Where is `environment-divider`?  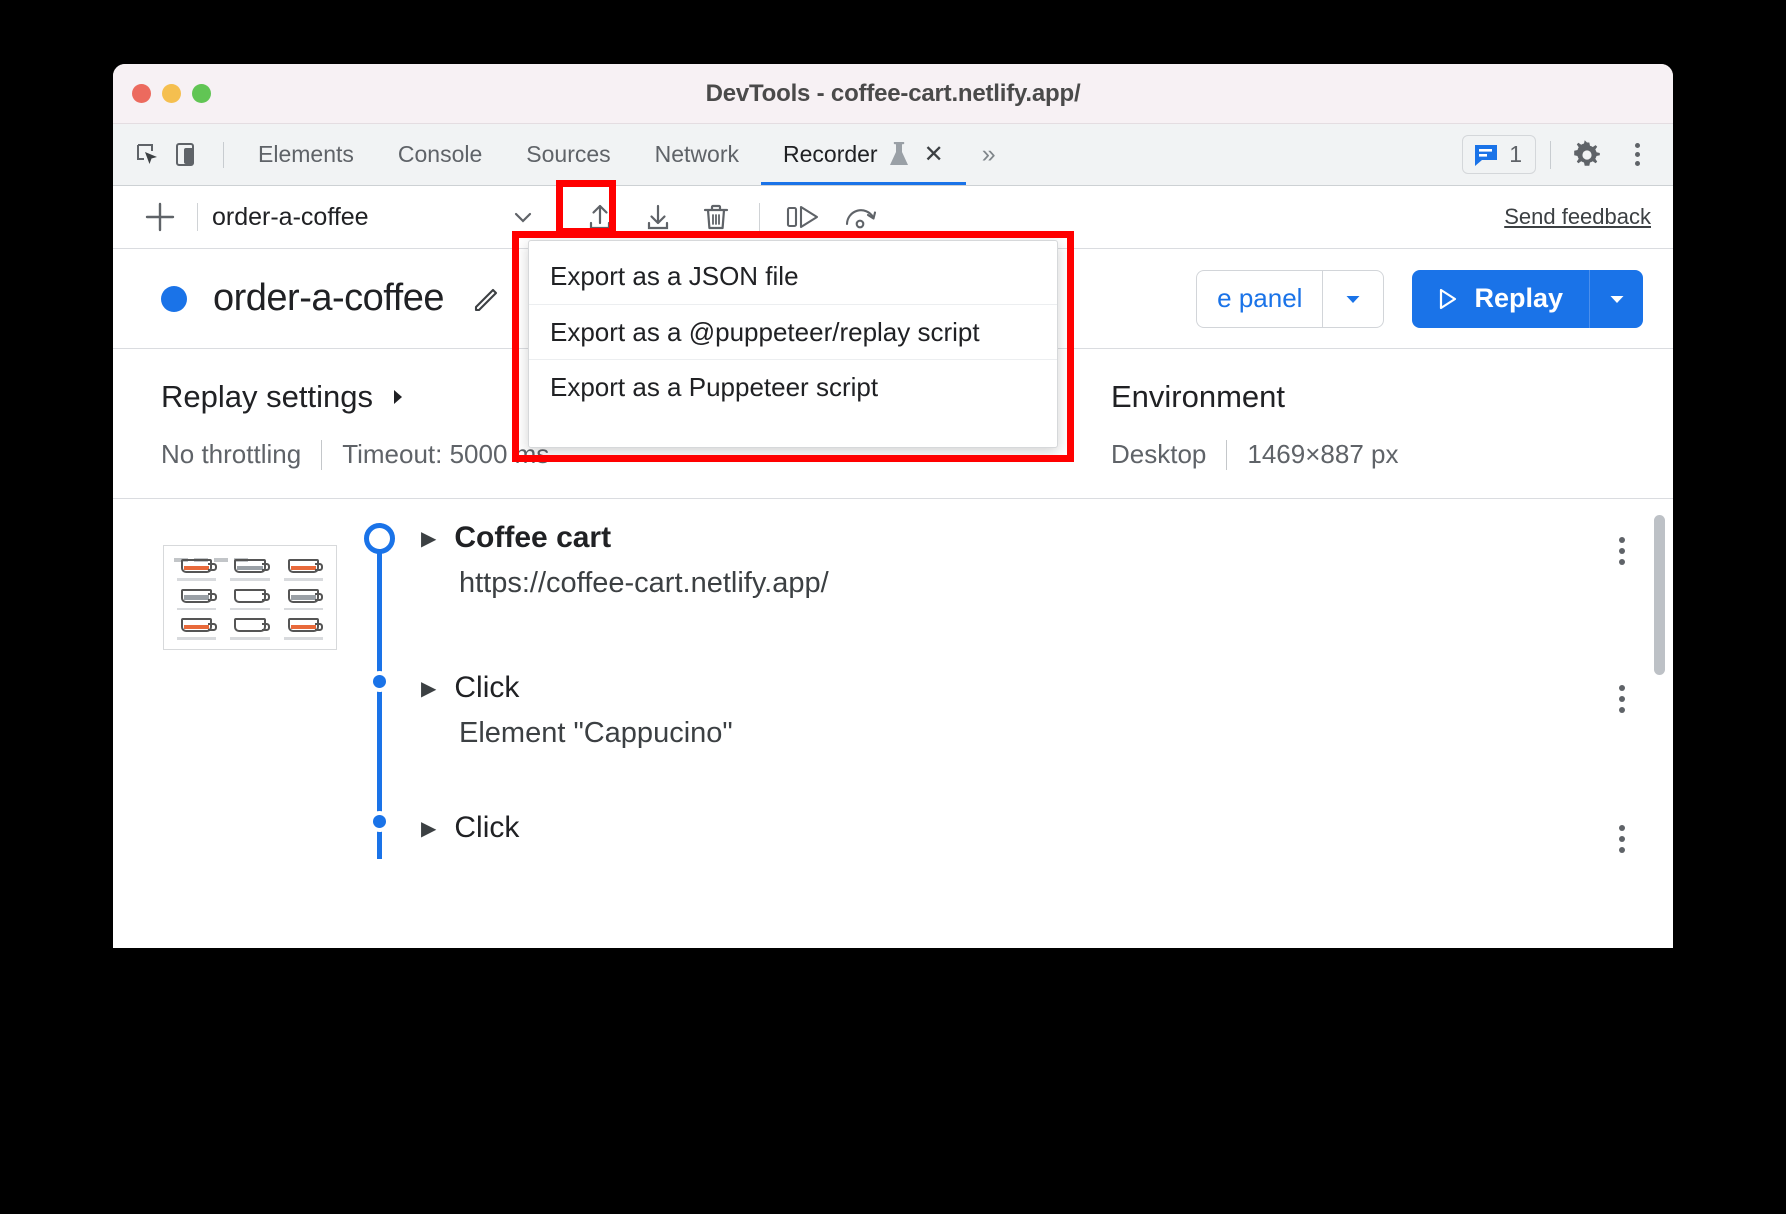
environment-divider is located at coordinates (1227, 454).